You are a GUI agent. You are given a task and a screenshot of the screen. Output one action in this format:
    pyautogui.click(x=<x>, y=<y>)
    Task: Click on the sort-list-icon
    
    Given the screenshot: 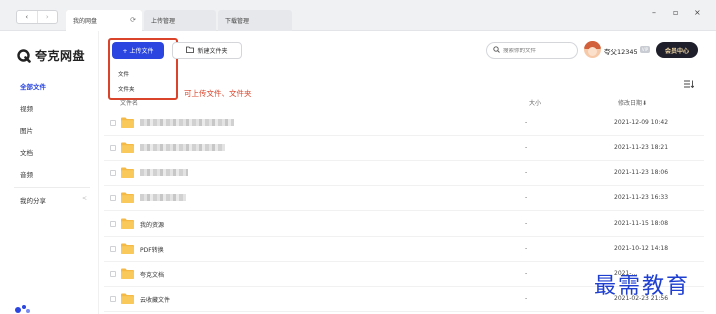 What is the action you would take?
    pyautogui.click(x=689, y=85)
    